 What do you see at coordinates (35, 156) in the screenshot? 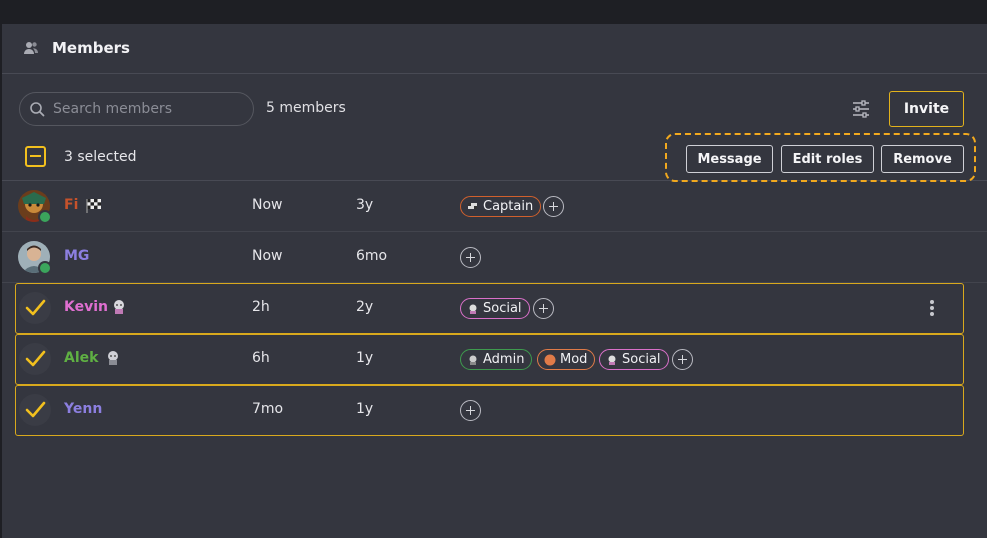
I see `select-all-checkbox` at bounding box center [35, 156].